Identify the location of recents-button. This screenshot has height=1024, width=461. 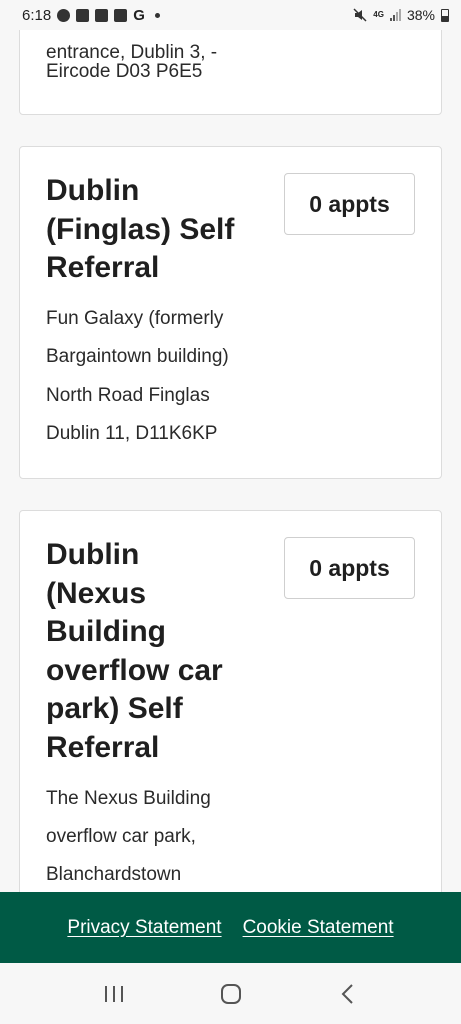
(114, 994).